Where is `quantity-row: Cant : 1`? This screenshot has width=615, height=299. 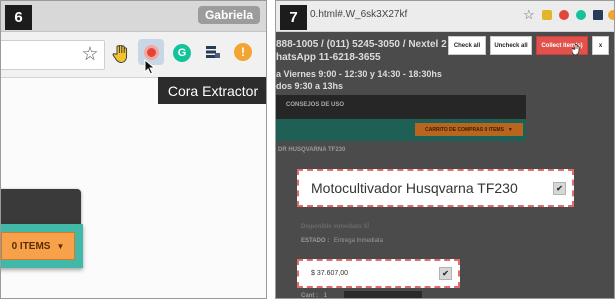 quantity-row: Cant : 1 is located at coordinates (314, 296).